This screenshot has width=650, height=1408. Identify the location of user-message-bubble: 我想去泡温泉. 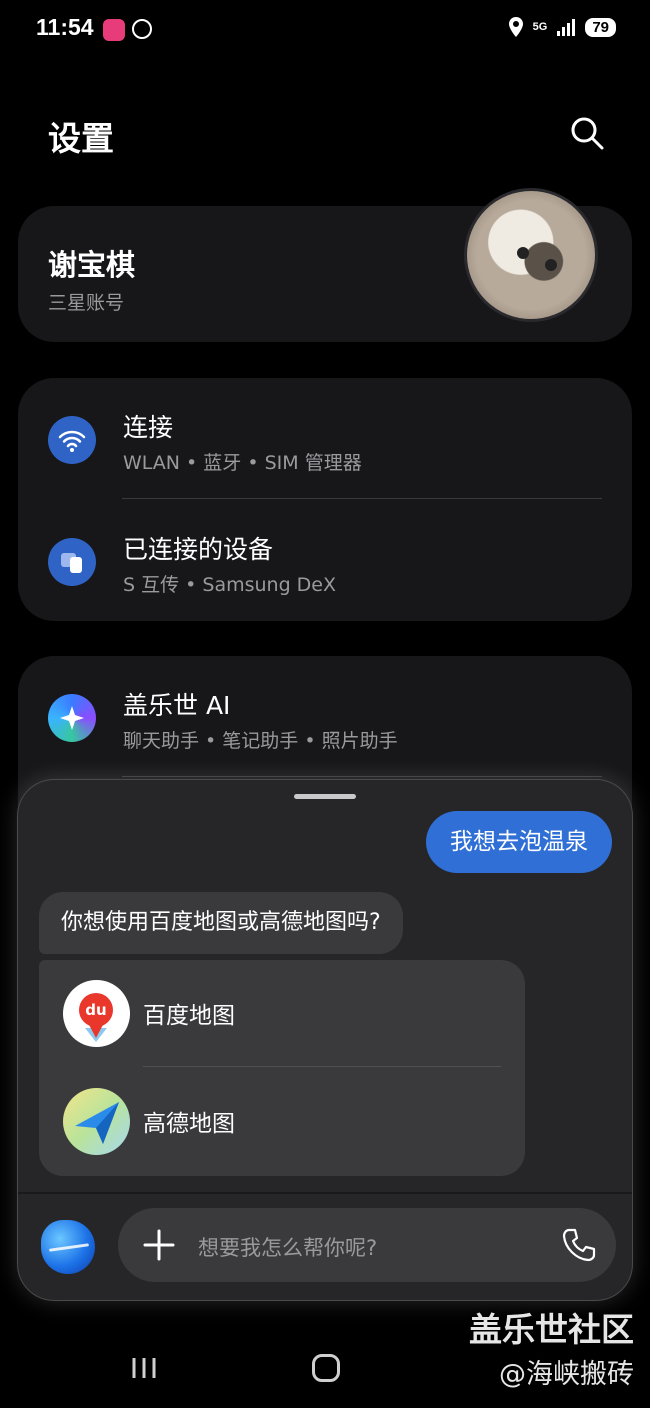
(519, 842).